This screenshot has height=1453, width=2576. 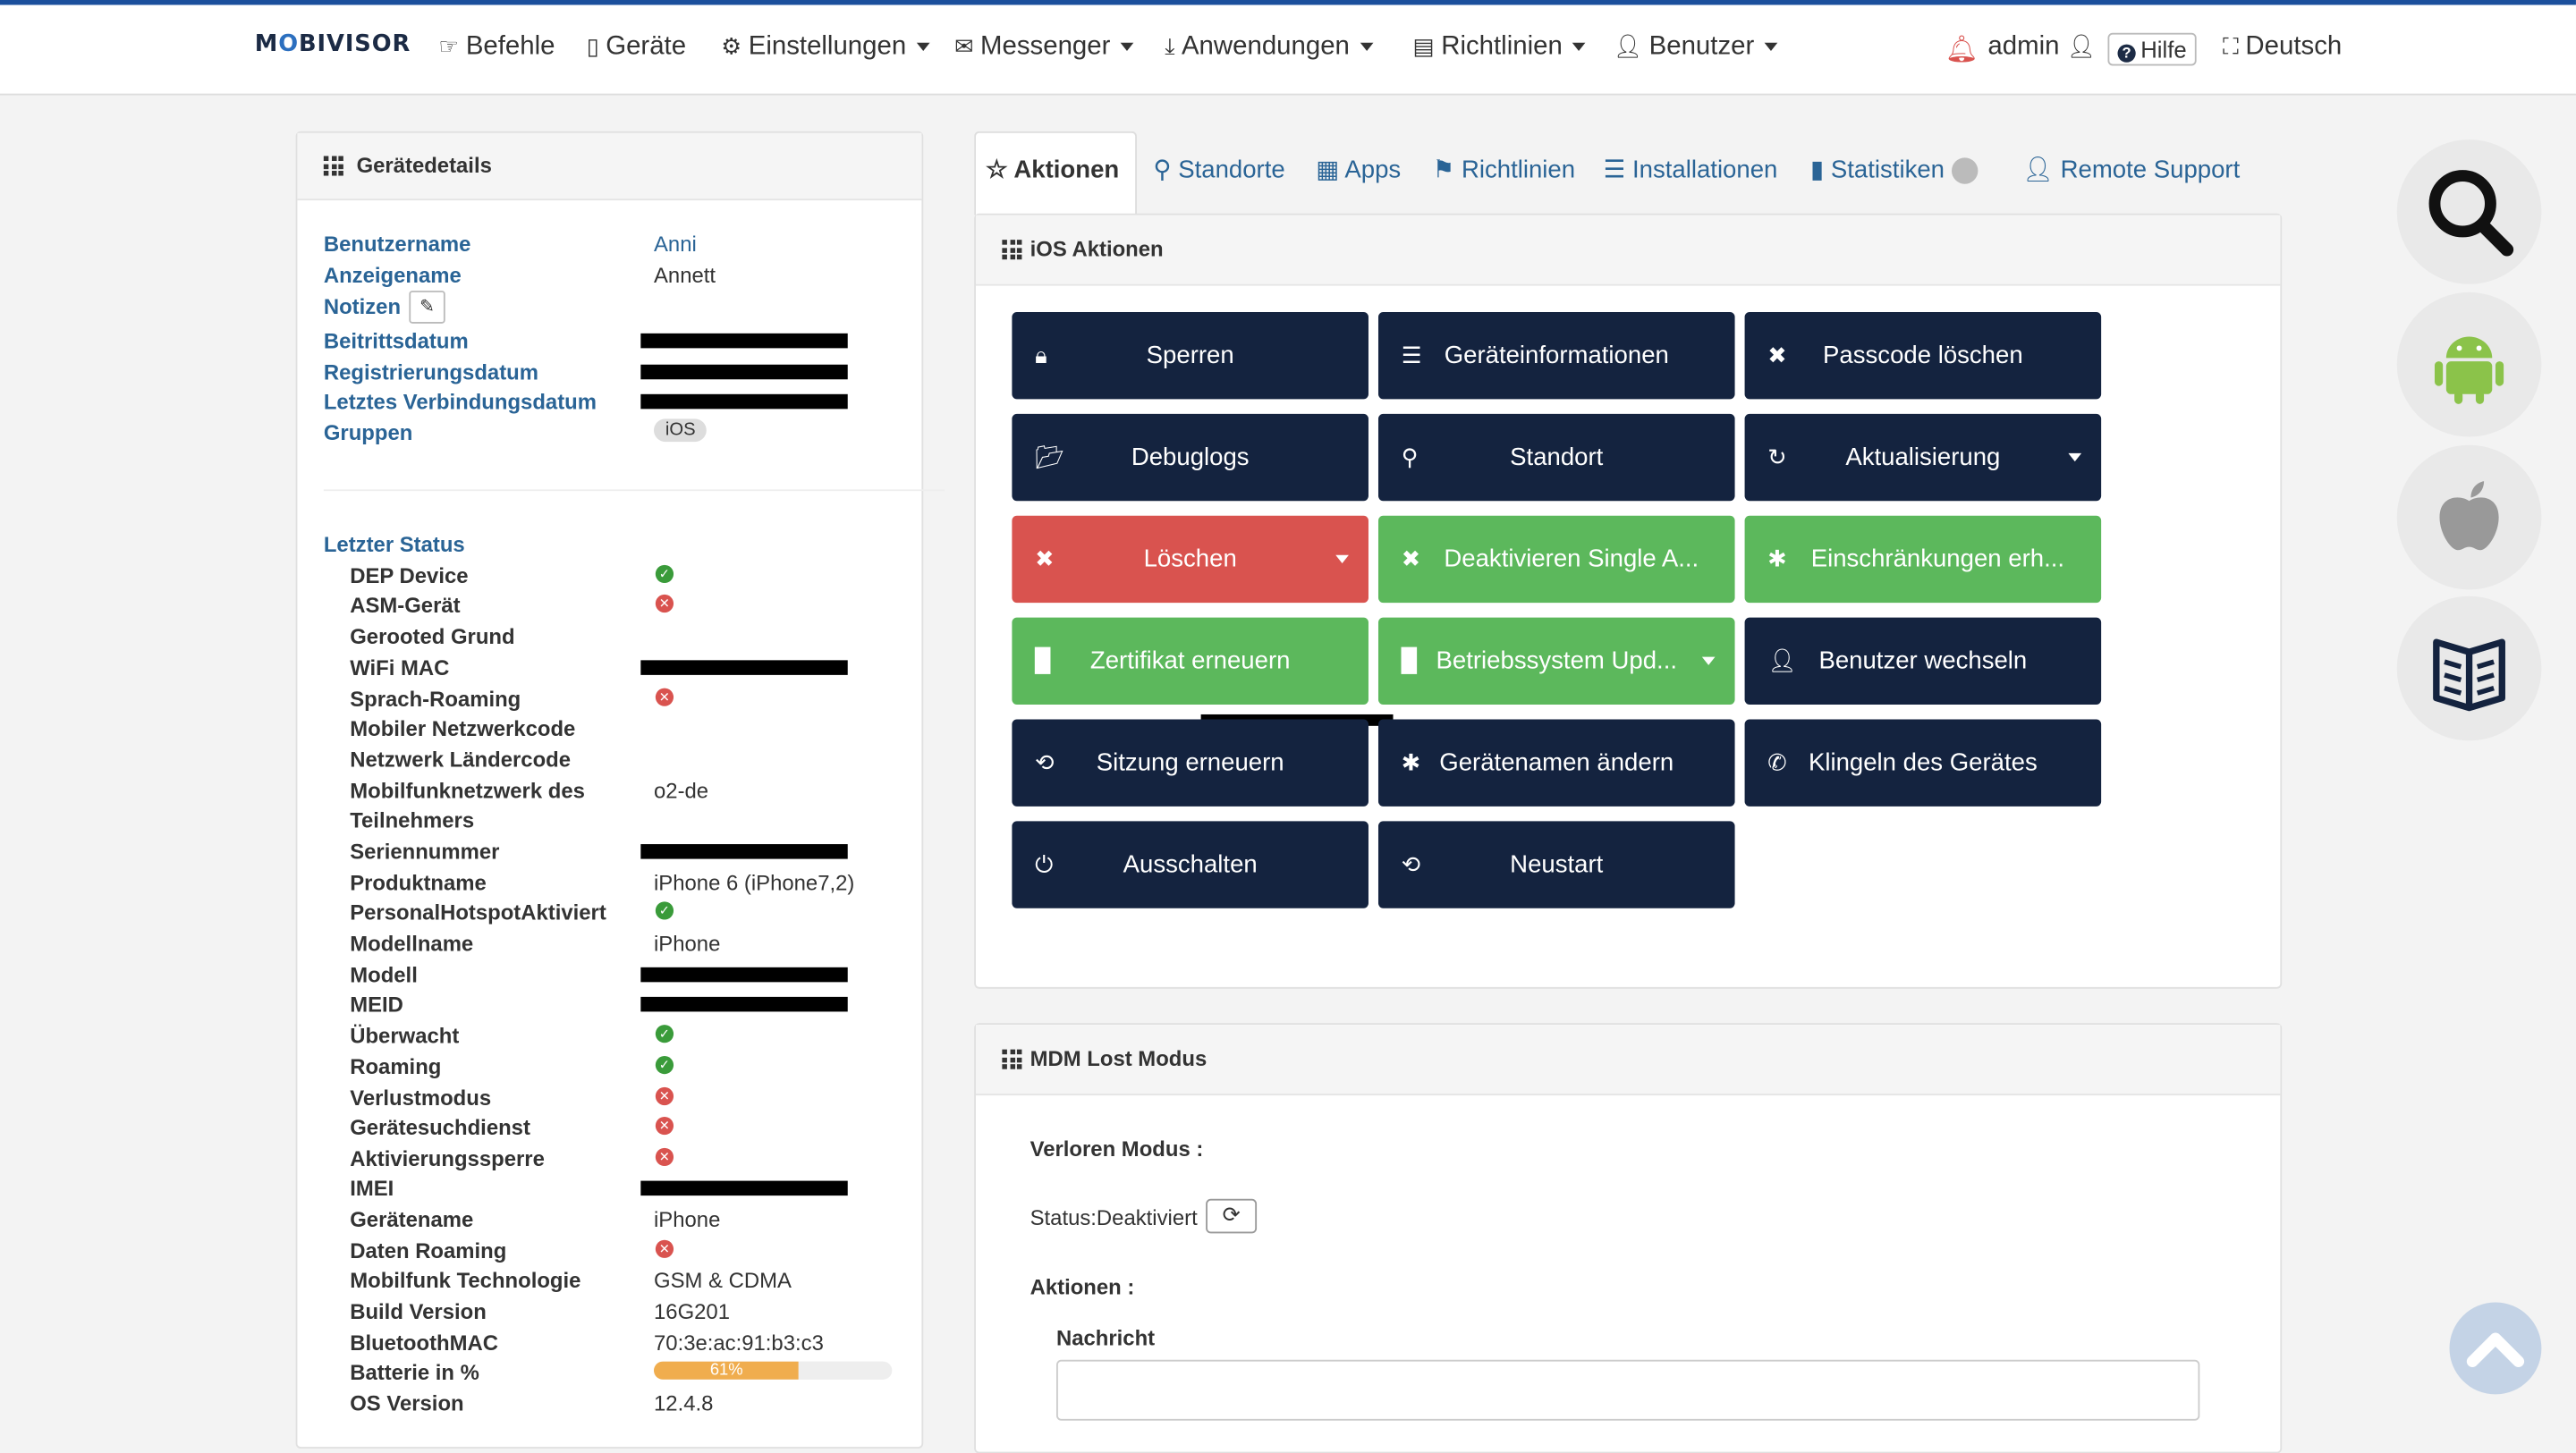 I want to click on wifi-mac-label: WiFi MAC, so click(x=400, y=667).